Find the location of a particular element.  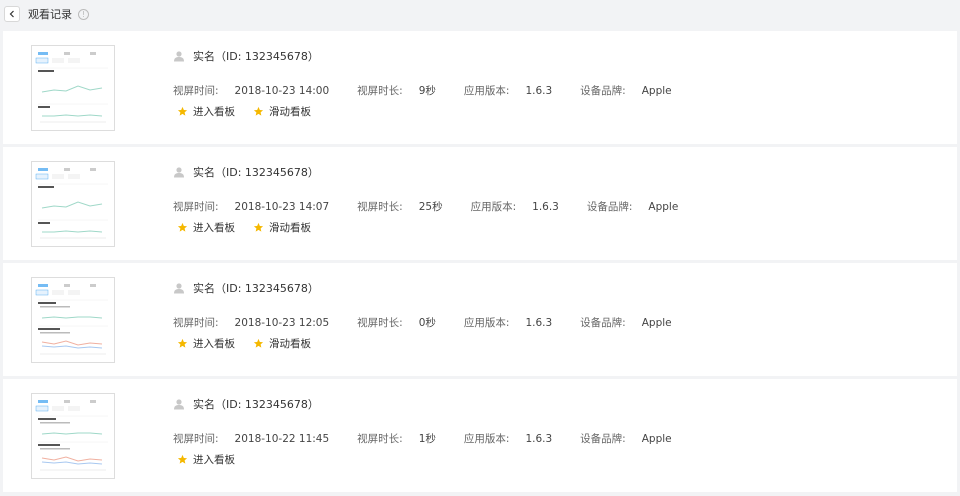

screen-time-value: 2018-10-23 14:00 is located at coordinates (282, 90).